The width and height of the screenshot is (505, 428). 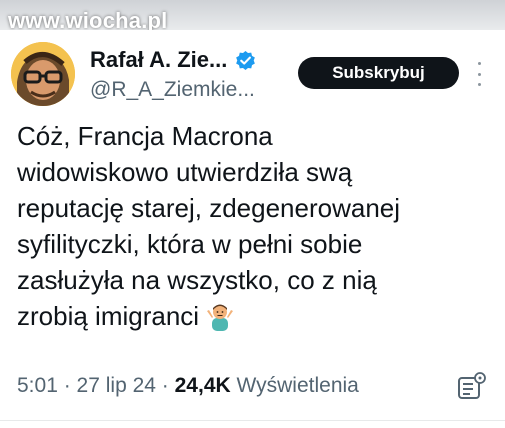 I want to click on tweet-line: zasłużyła na wszystko, co z nią, so click(x=197, y=280).